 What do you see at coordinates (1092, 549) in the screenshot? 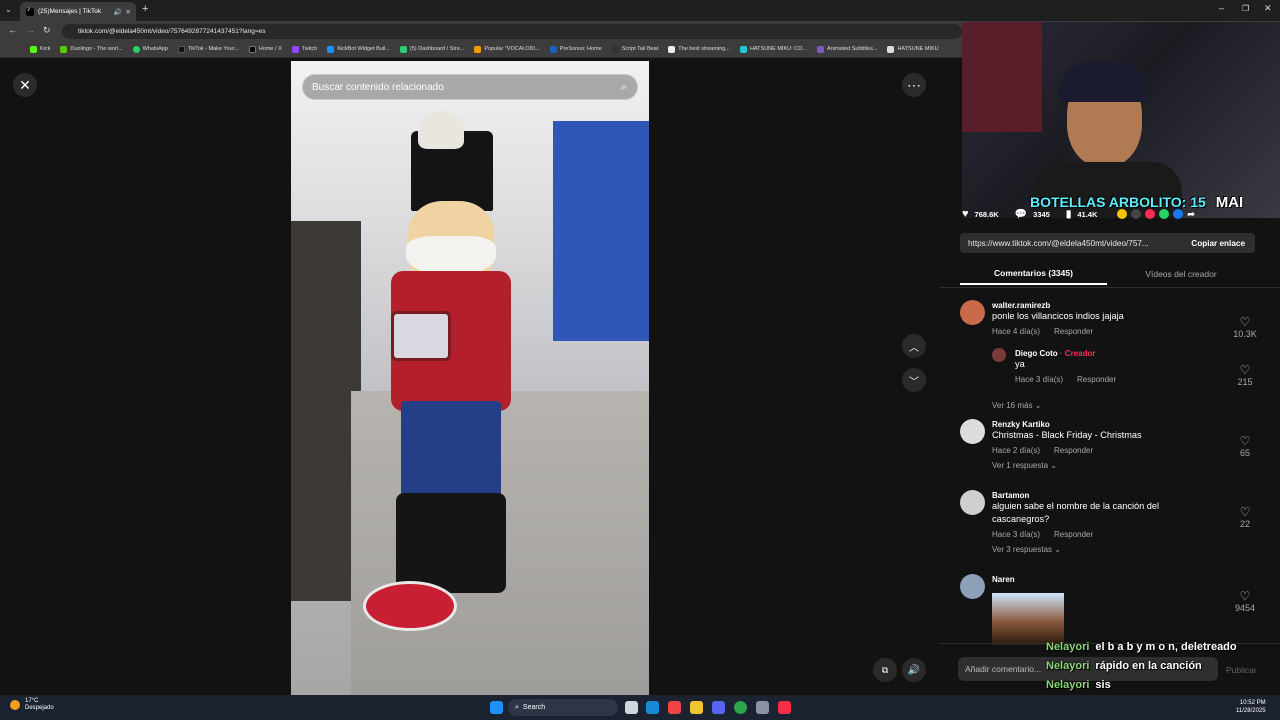
I see `view-replies: Ver 3 respuestas ⌄` at bounding box center [1092, 549].